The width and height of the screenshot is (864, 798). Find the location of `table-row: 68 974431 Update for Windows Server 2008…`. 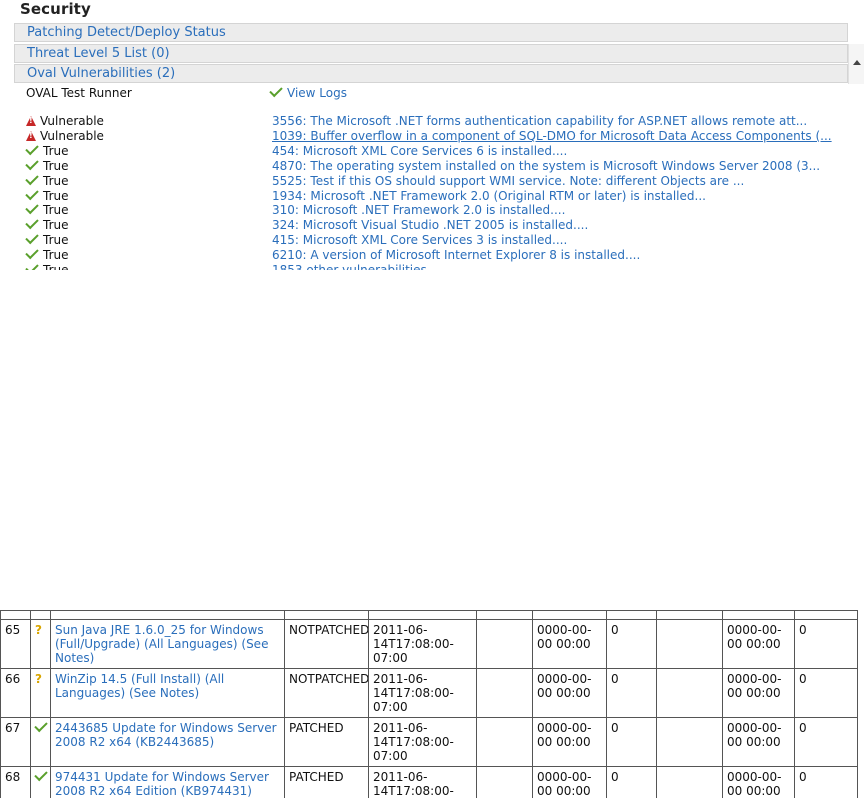

table-row: 68 974431 Update for Windows Server 2008… is located at coordinates (429, 782).